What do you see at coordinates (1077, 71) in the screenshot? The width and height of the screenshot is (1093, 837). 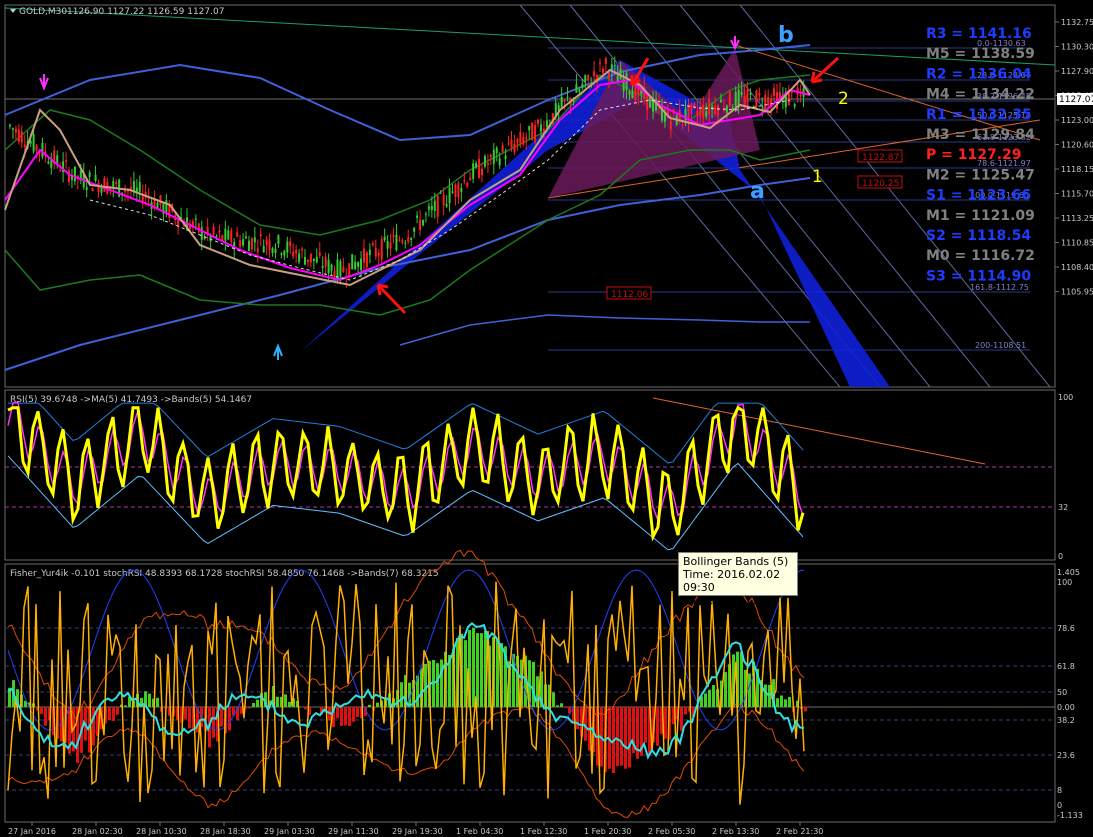 I see `price-tick-label: 1127.90` at bounding box center [1077, 71].